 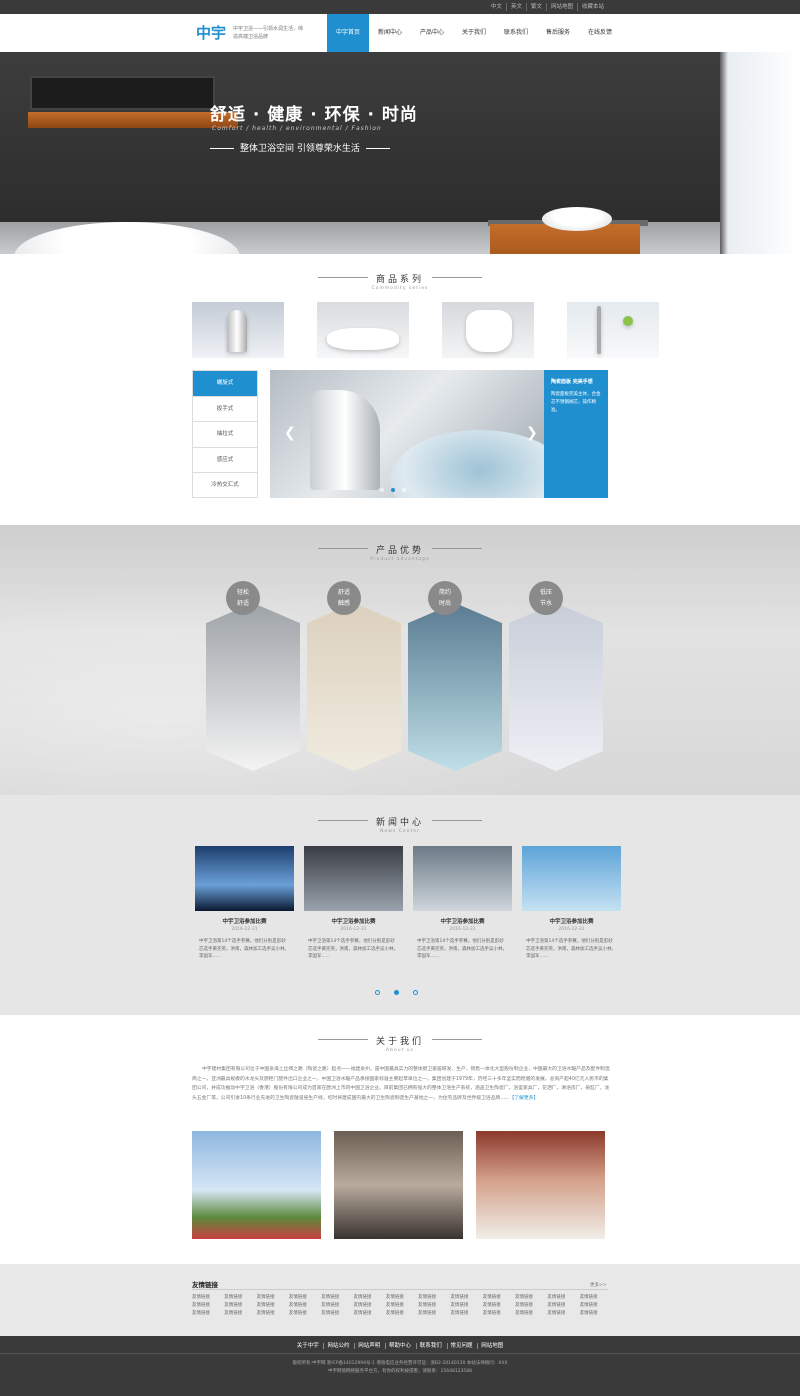 What do you see at coordinates (211, 32) in the screenshot?
I see `site-logo: 中宇` at bounding box center [211, 32].